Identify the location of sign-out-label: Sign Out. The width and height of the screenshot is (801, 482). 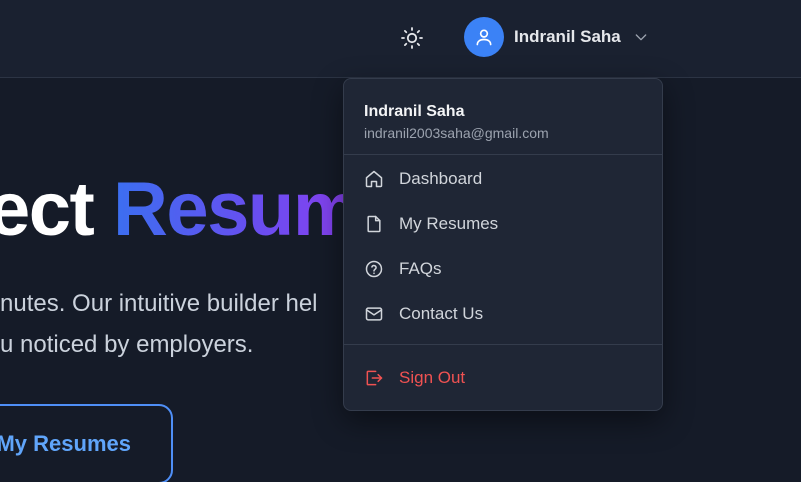
(432, 377).